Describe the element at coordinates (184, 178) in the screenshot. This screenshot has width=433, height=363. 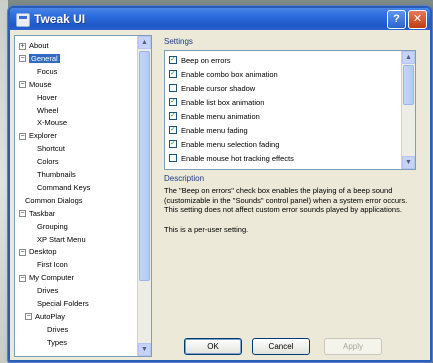
I see `description-label: Description` at that location.